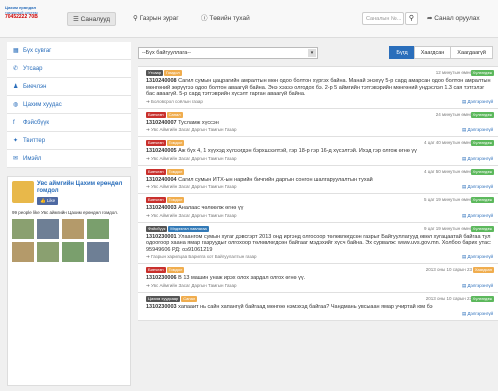 The image size is (498, 391). I want to click on organization-select: --Бүх байгууллага-- ▾, so click(228, 53).